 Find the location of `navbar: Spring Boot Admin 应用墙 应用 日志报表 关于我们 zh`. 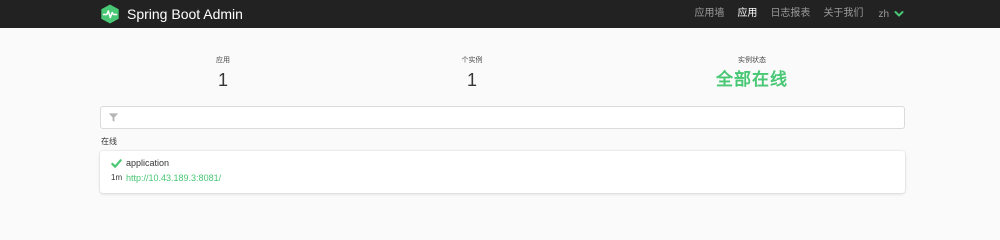

navbar: Spring Boot Admin 应用墙 应用 日志报表 关于我们 zh is located at coordinates (500, 14).